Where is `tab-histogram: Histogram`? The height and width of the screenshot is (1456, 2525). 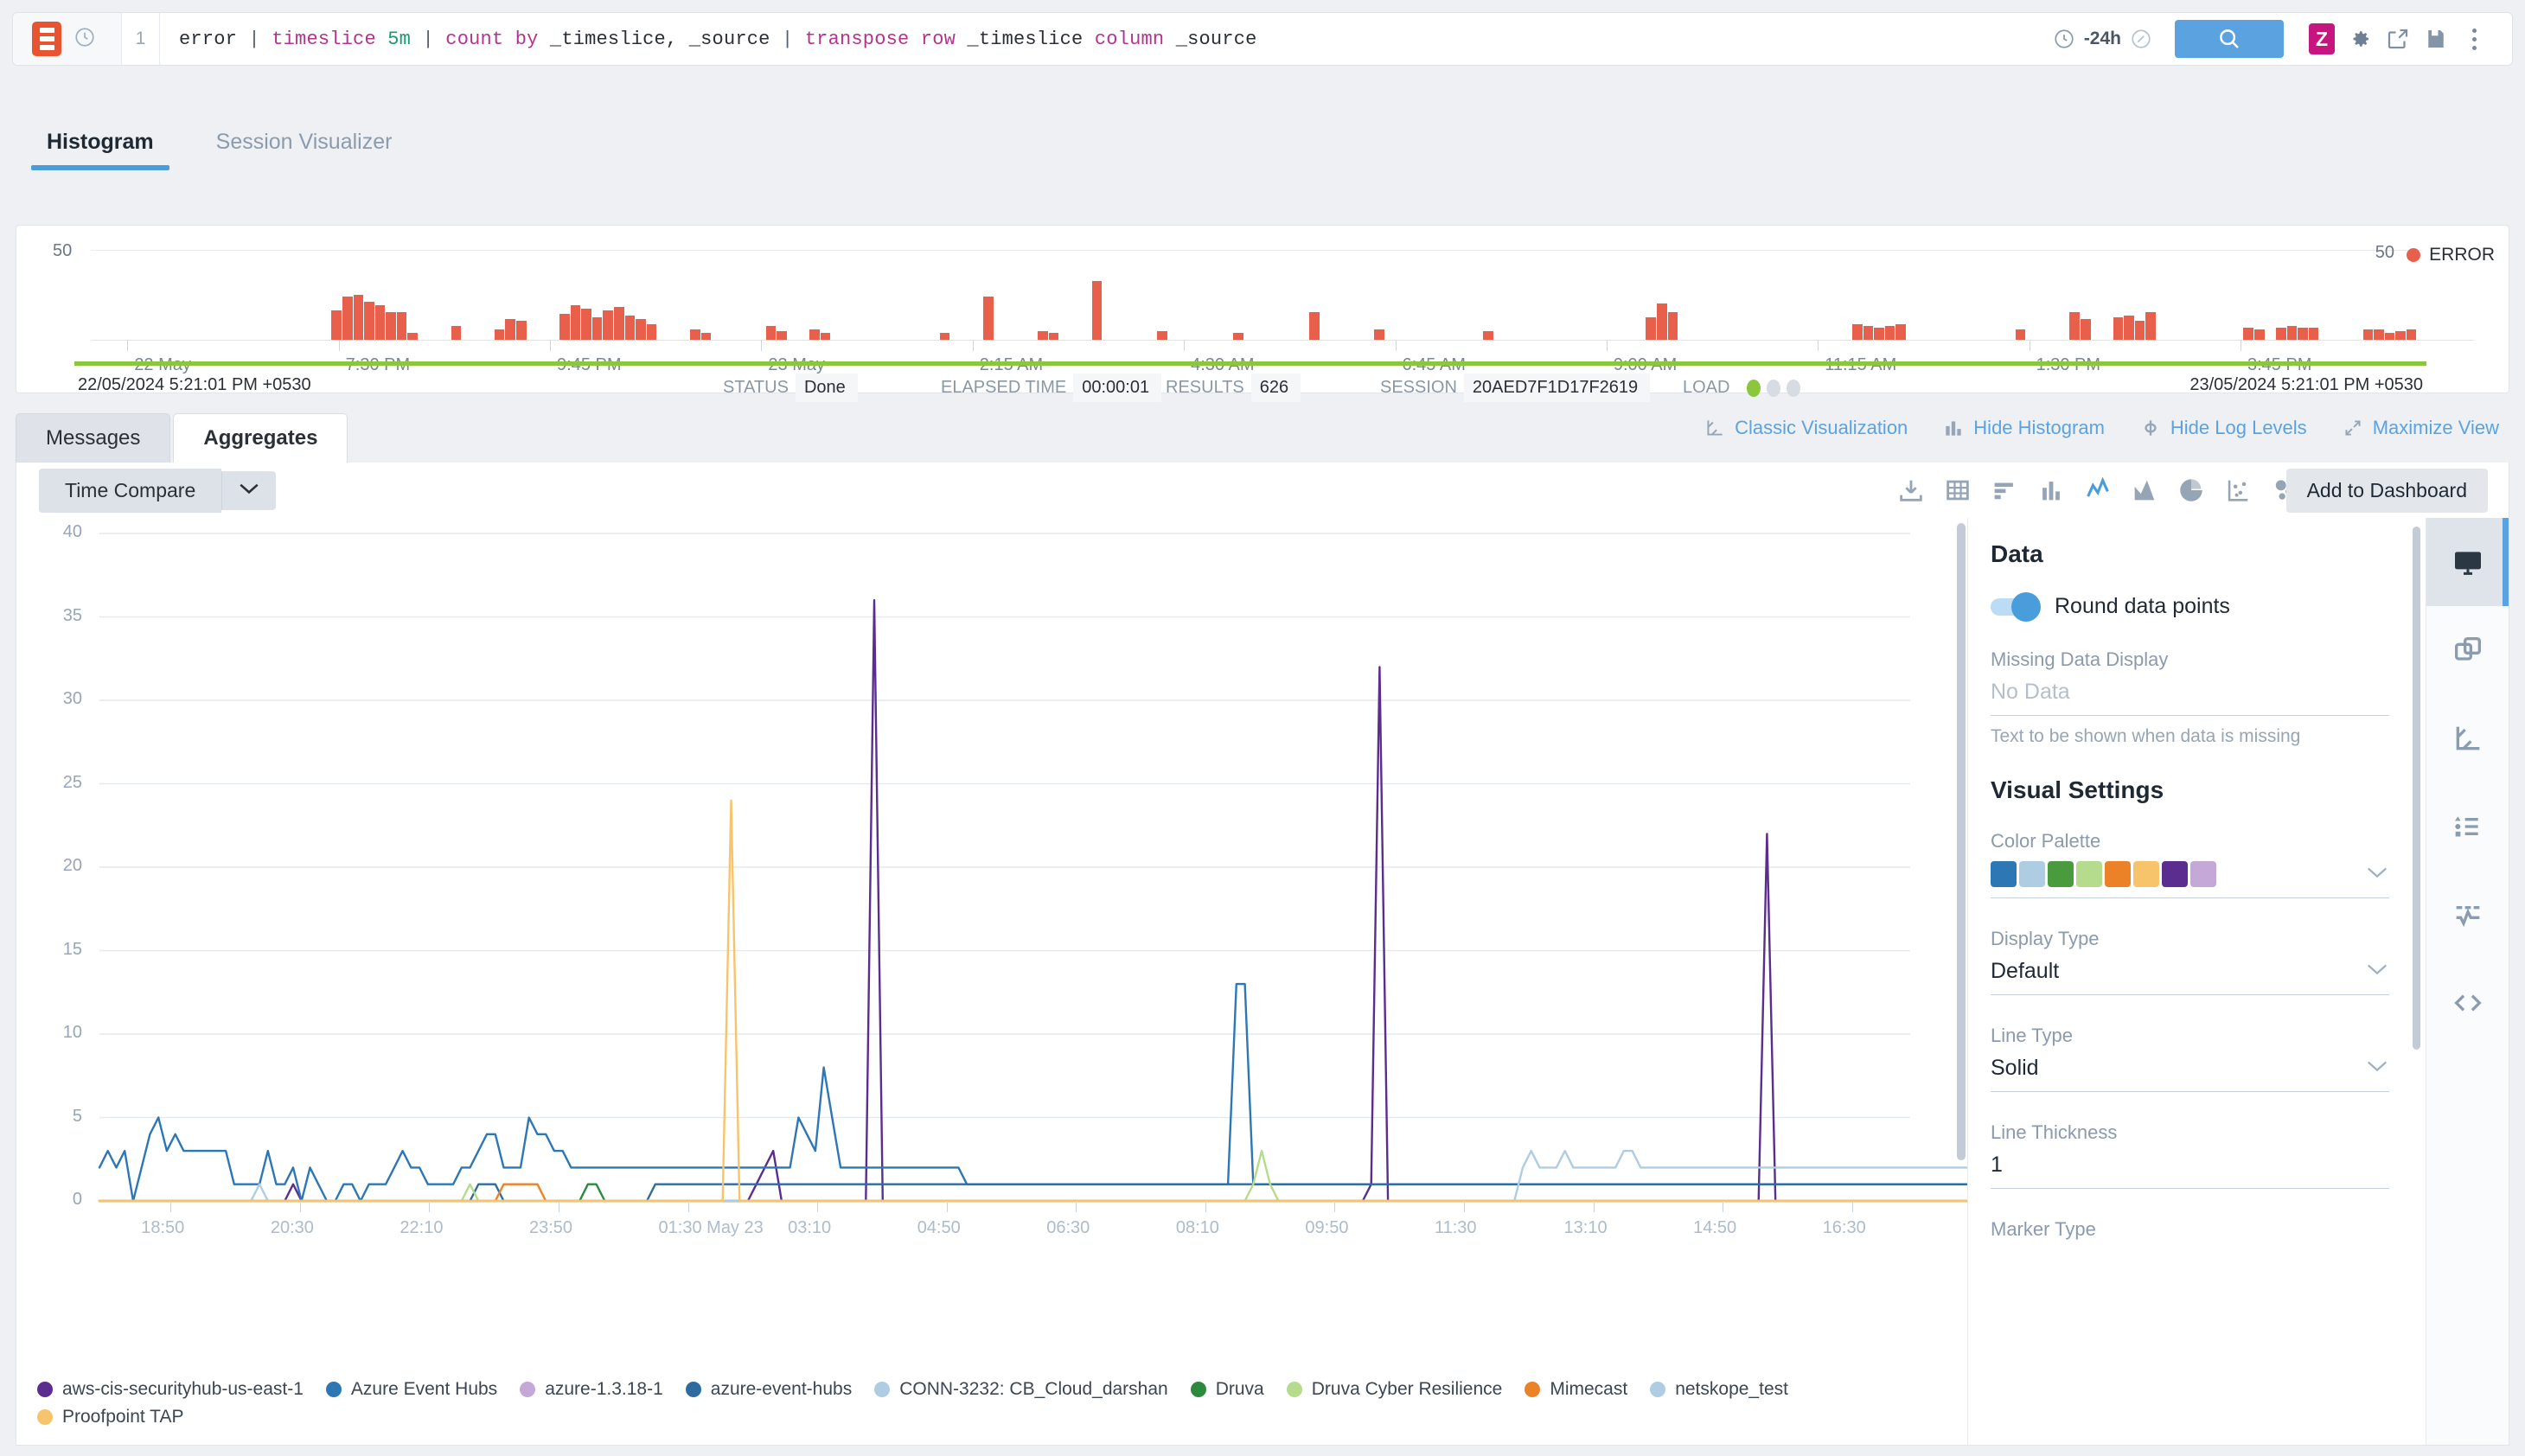
tab-histogram: Histogram is located at coordinates (100, 150).